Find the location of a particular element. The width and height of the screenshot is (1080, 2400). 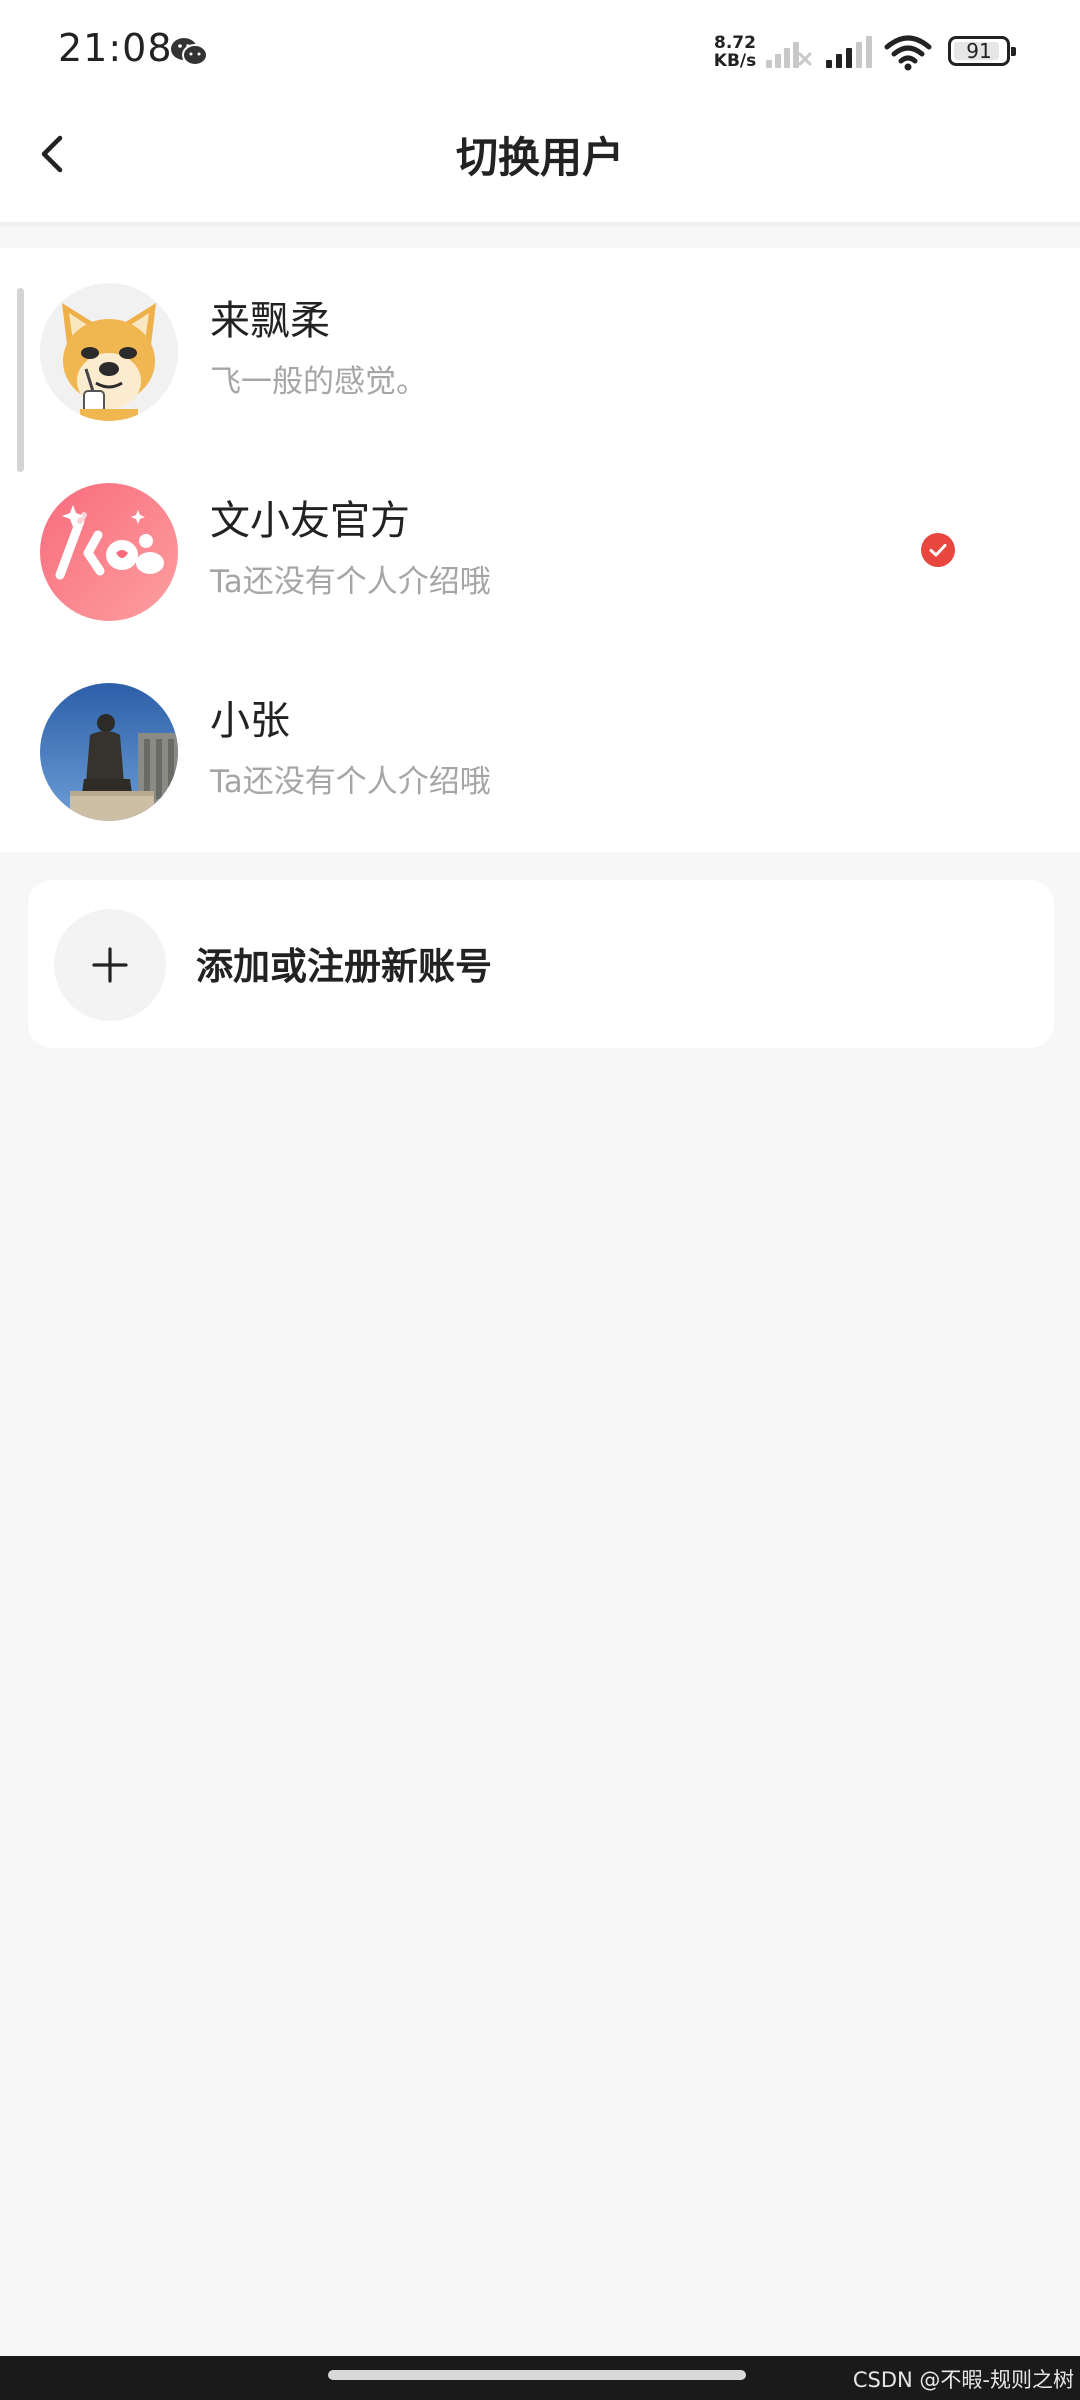

gesture-handle is located at coordinates (537, 2375).